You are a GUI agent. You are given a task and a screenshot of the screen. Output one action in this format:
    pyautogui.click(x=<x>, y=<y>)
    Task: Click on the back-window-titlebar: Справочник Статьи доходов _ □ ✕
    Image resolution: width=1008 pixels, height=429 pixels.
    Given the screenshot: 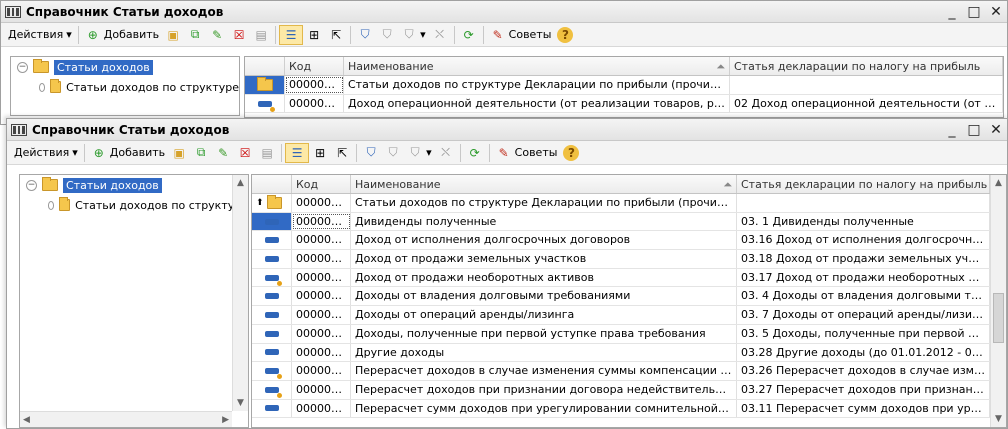 What is the action you would take?
    pyautogui.click(x=504, y=12)
    